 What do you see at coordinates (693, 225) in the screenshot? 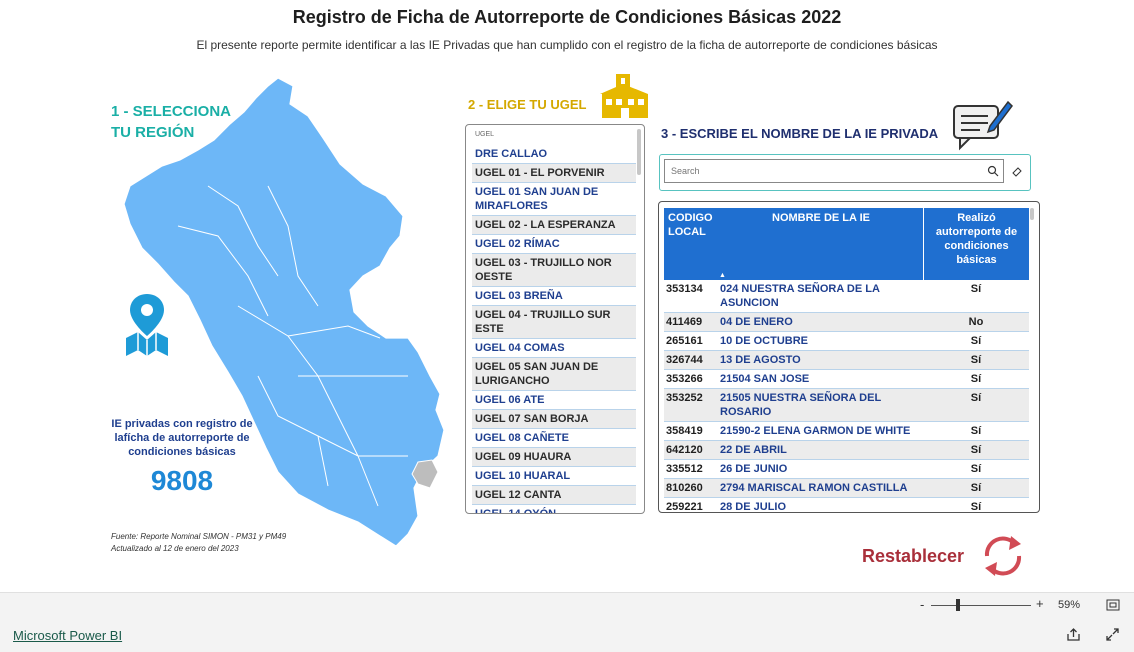
I see `column-header-code: CODIGO LOCAL` at bounding box center [693, 225].